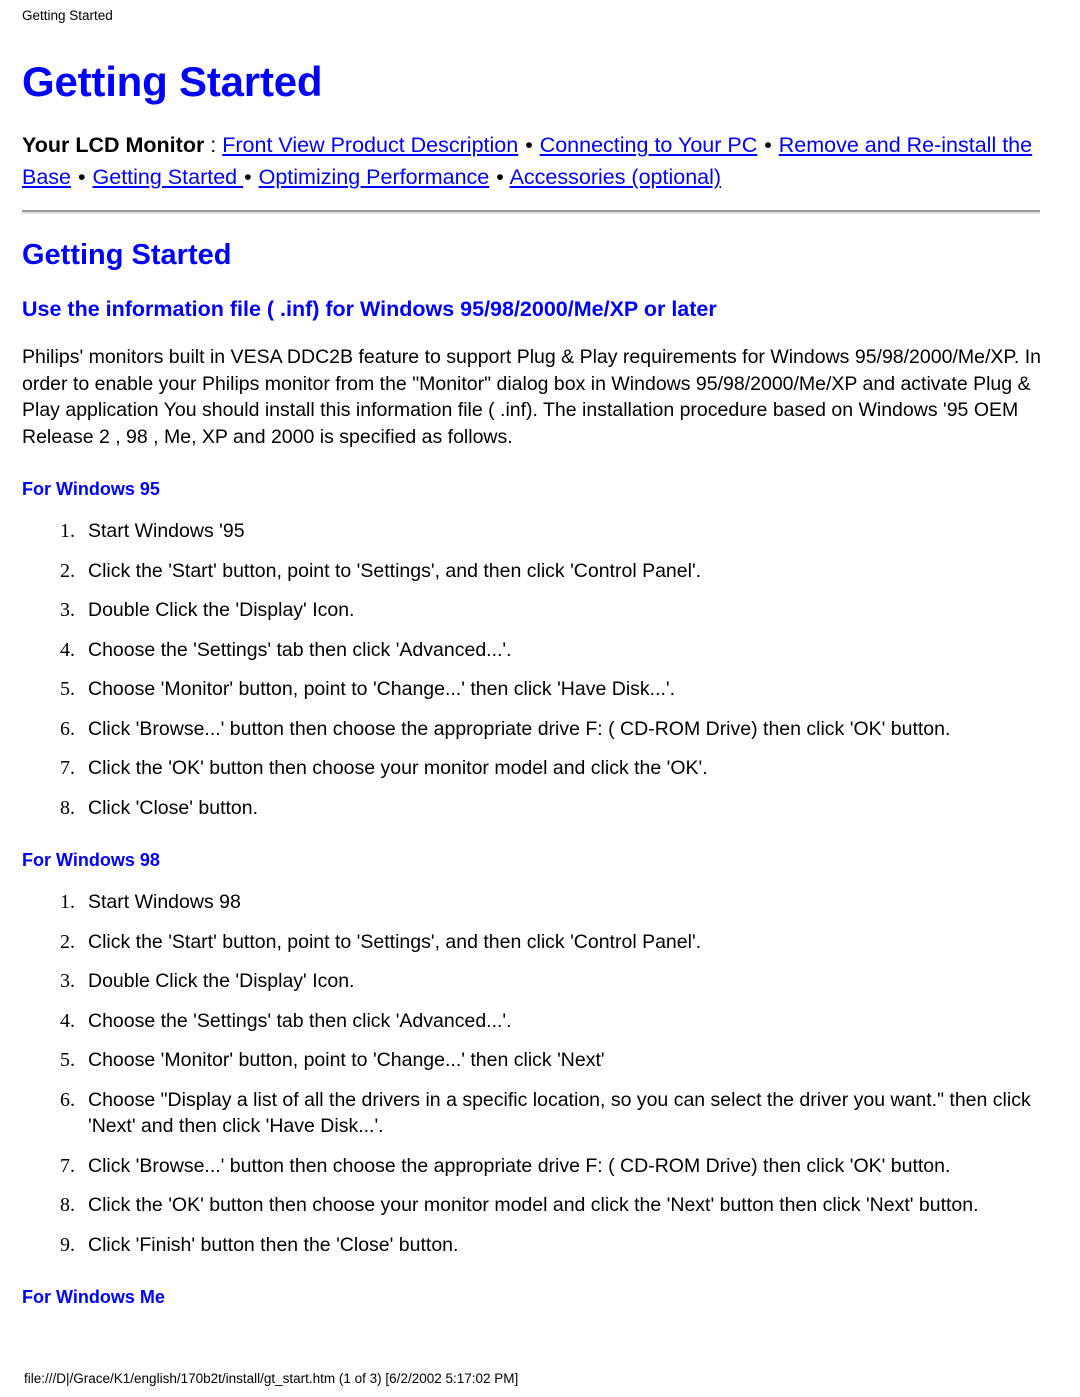 Image resolution: width=1080 pixels, height=1397 pixels. I want to click on os-heading-windows-me: For Windows Me, so click(93, 1297).